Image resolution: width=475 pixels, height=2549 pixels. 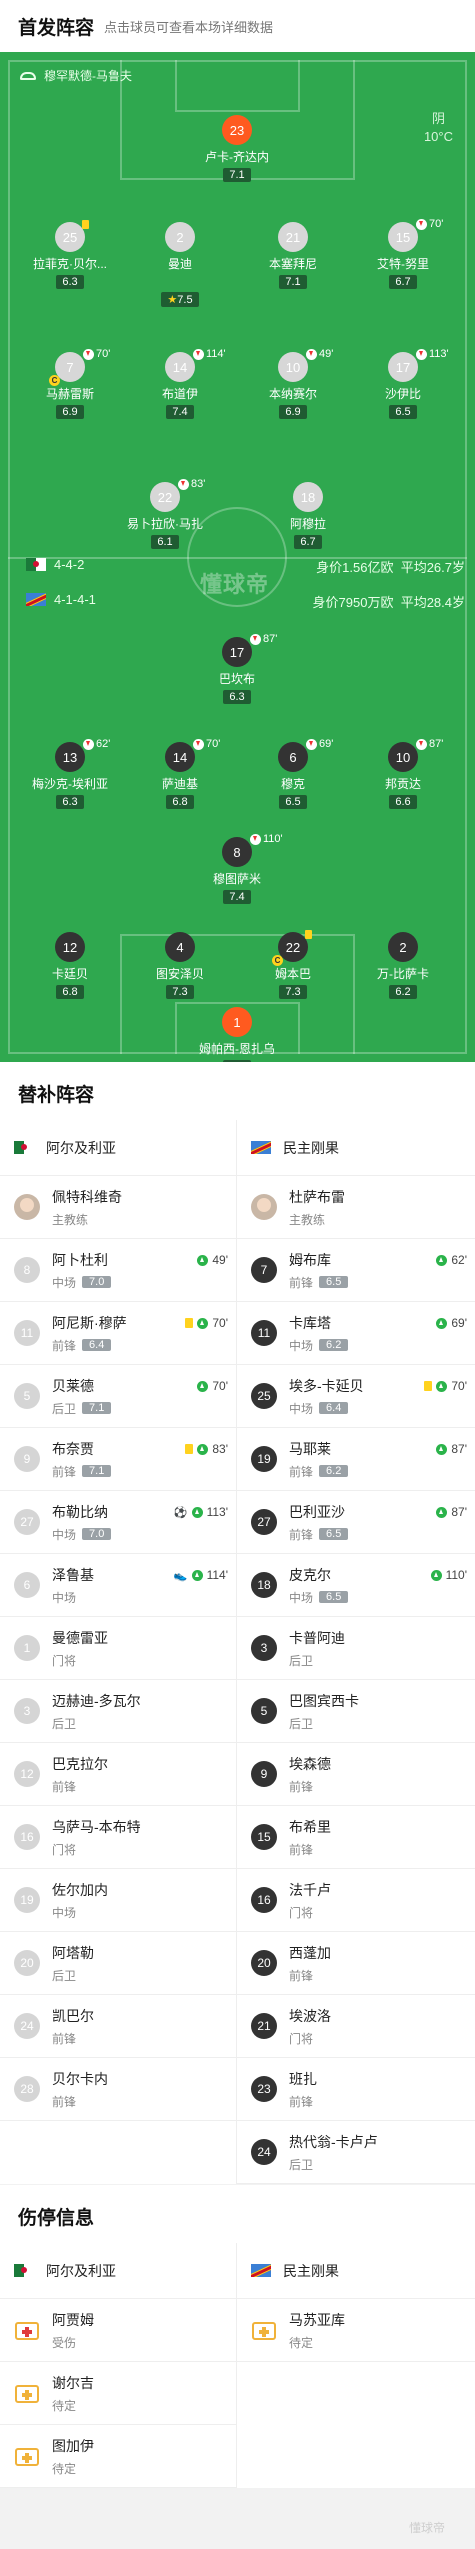 I want to click on away-player-10: 2 万-比萨卡 6.2, so click(x=403, y=966).